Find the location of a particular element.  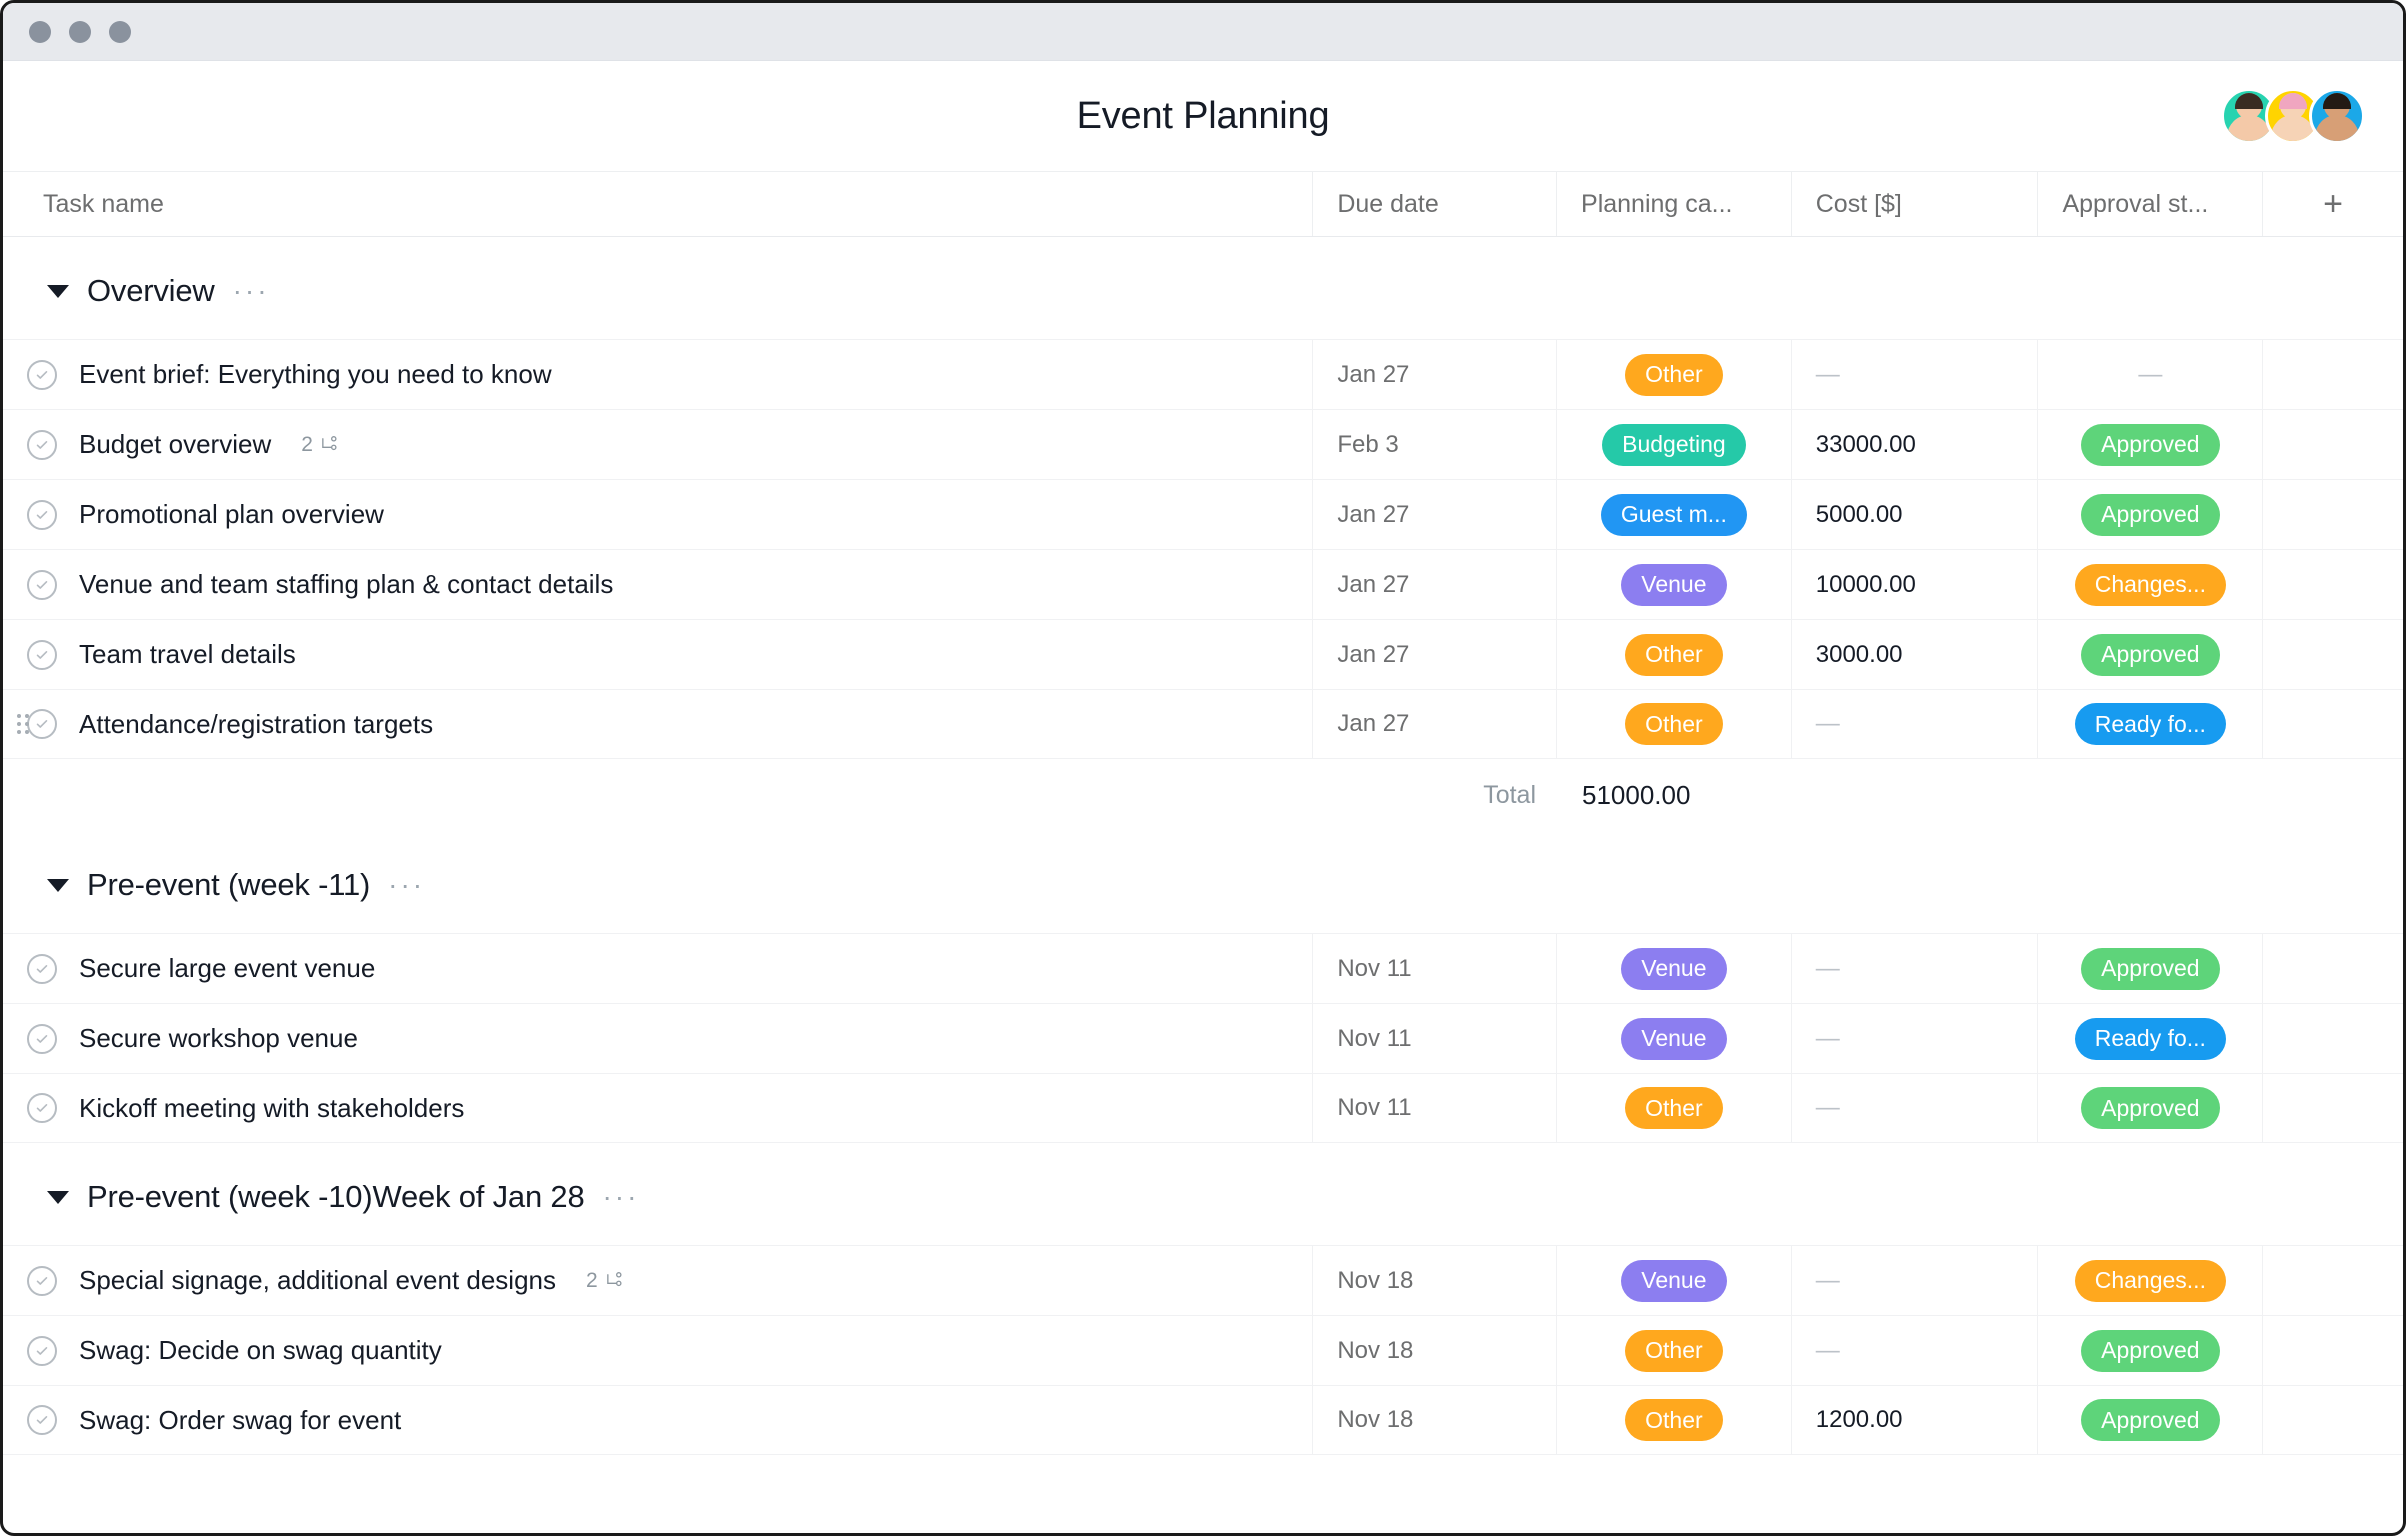

task-name-cell: Team travel details is located at coordinates (657, 654).